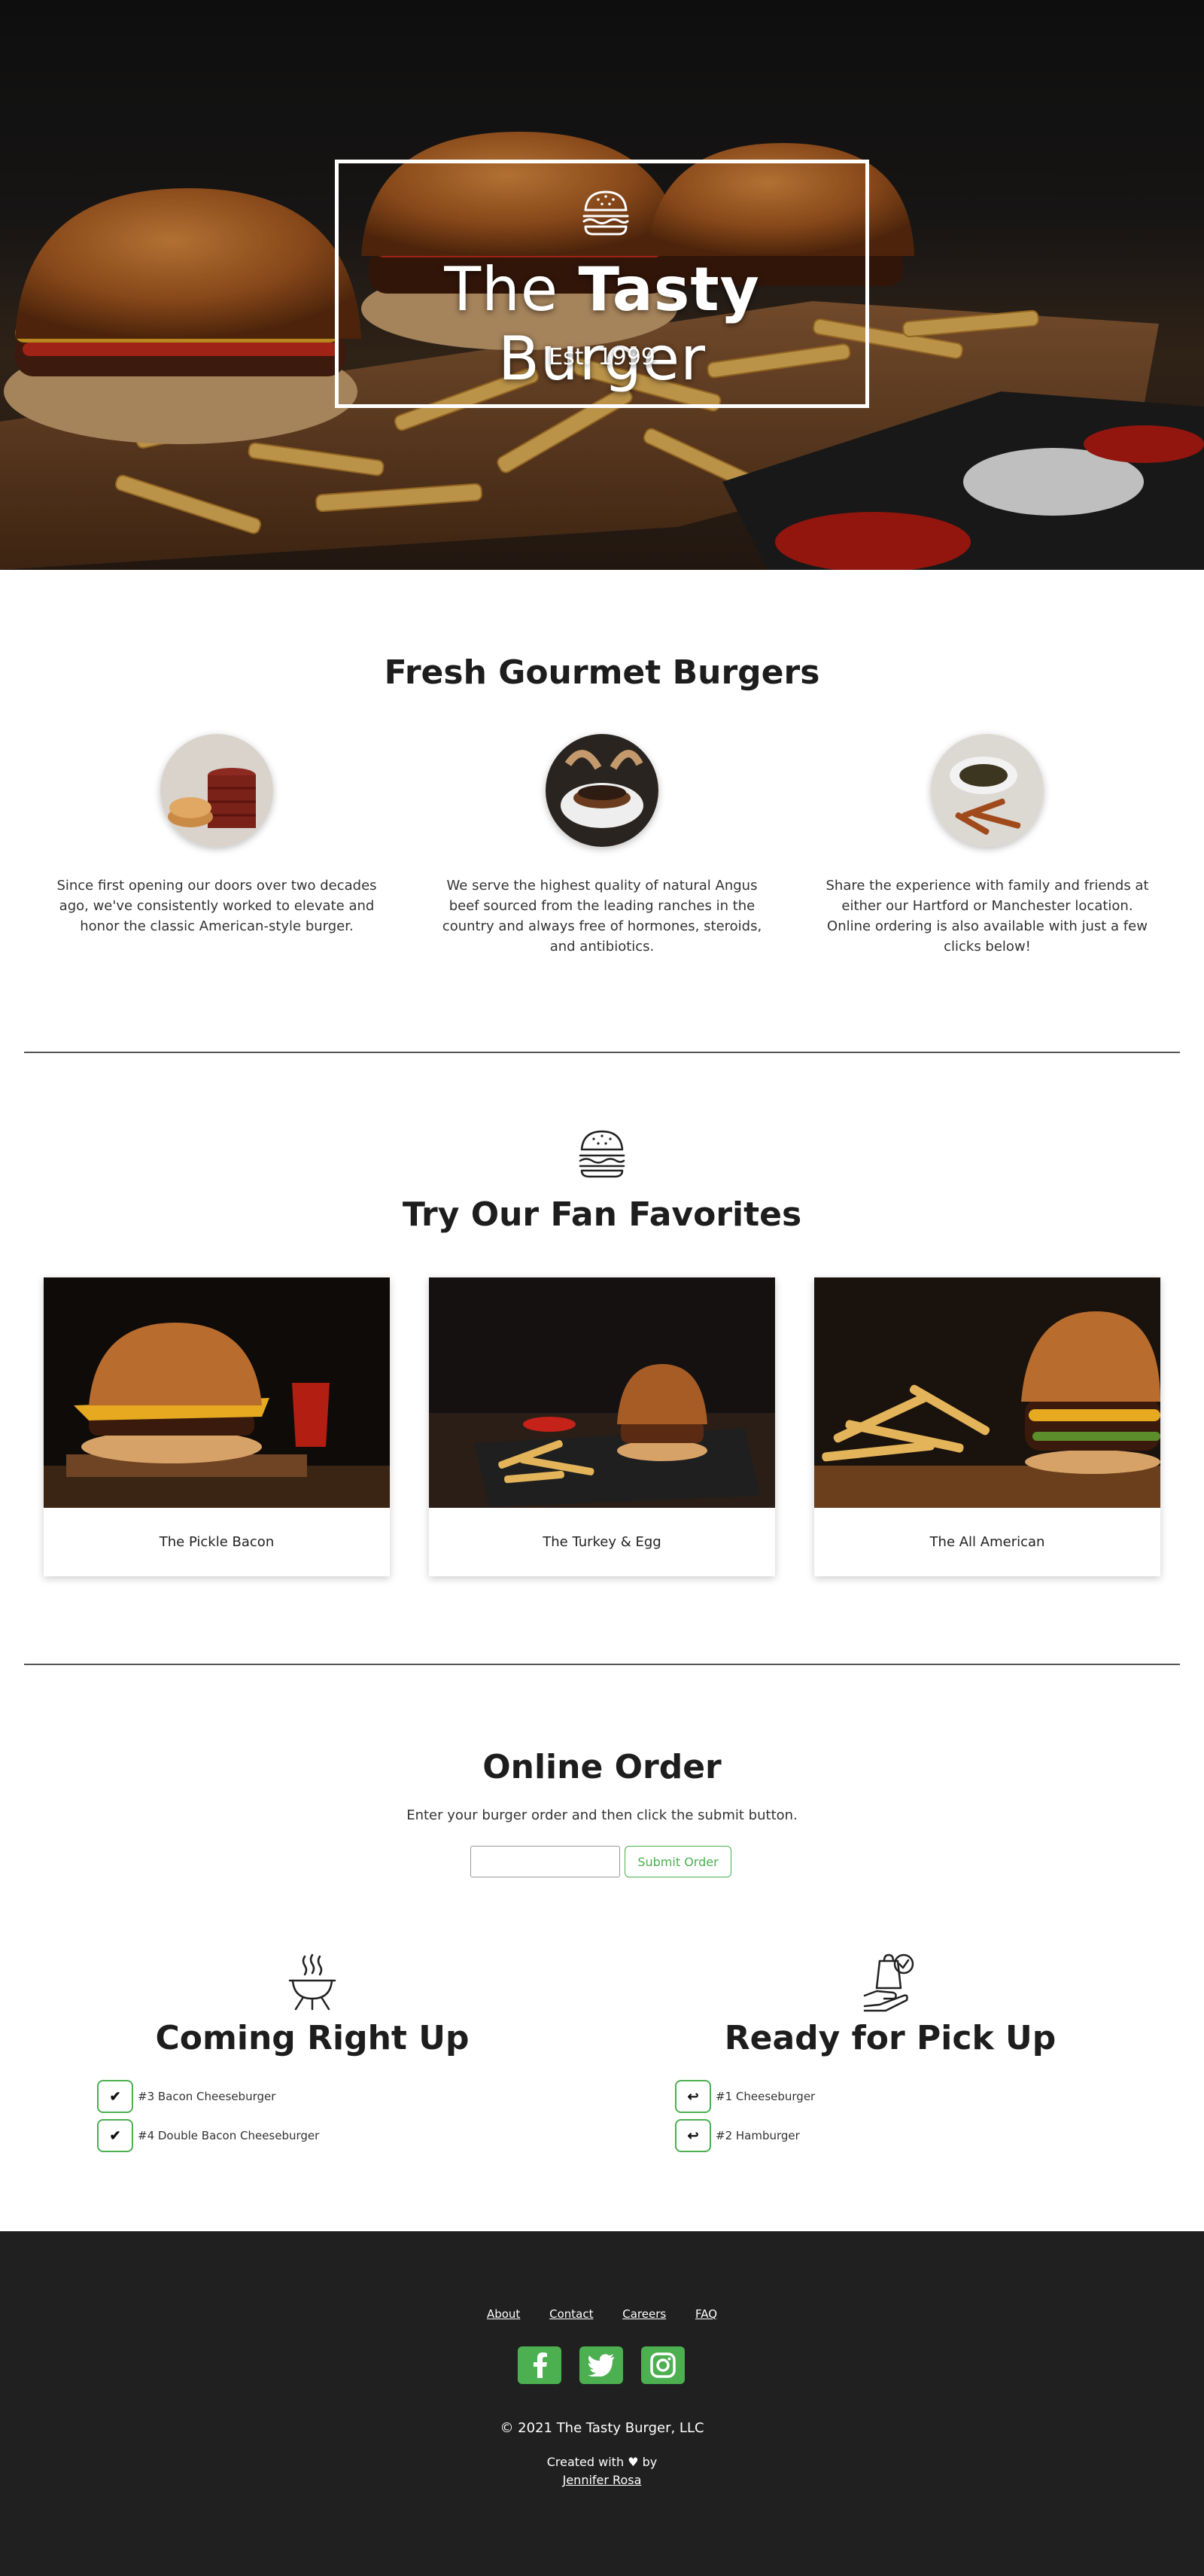  I want to click on order-label: #3 Bacon Cheeseburger, so click(207, 2097).